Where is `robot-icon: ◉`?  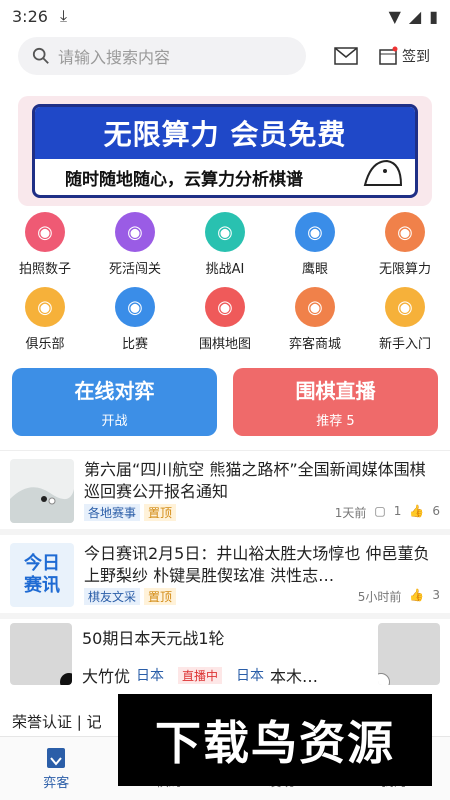 robot-icon: ◉ is located at coordinates (225, 232).